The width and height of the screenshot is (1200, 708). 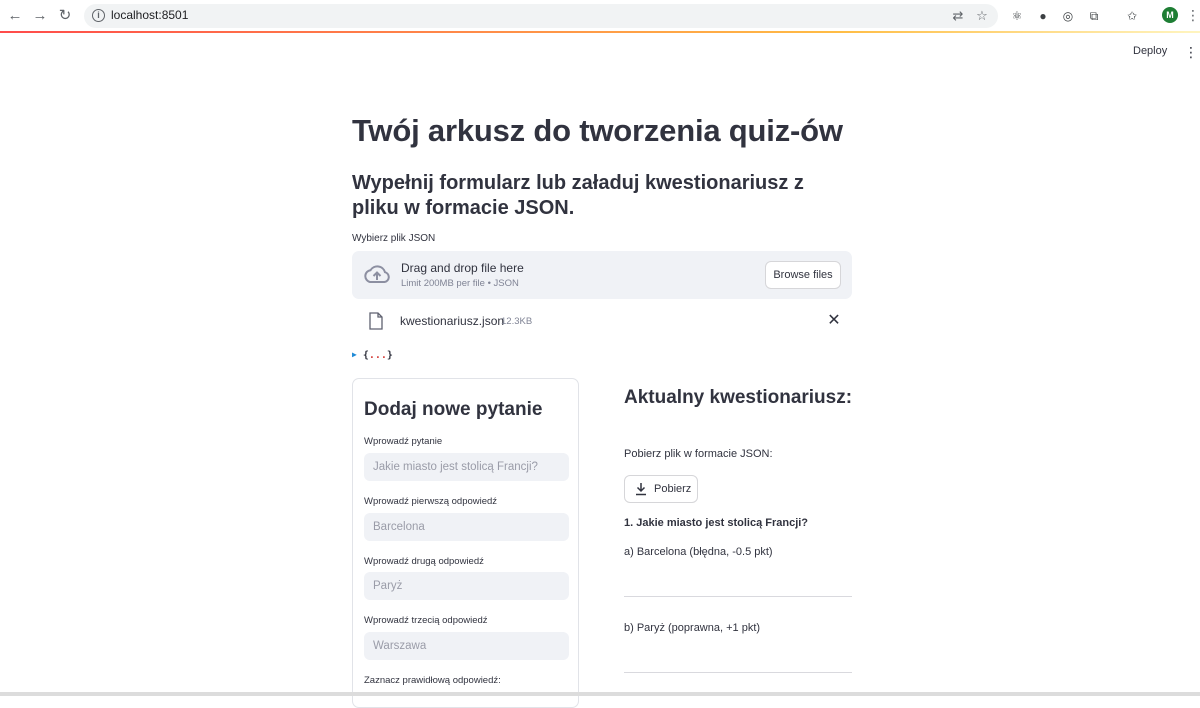 What do you see at coordinates (1191, 52) in the screenshot?
I see `app-menu-icon: ⋮` at bounding box center [1191, 52].